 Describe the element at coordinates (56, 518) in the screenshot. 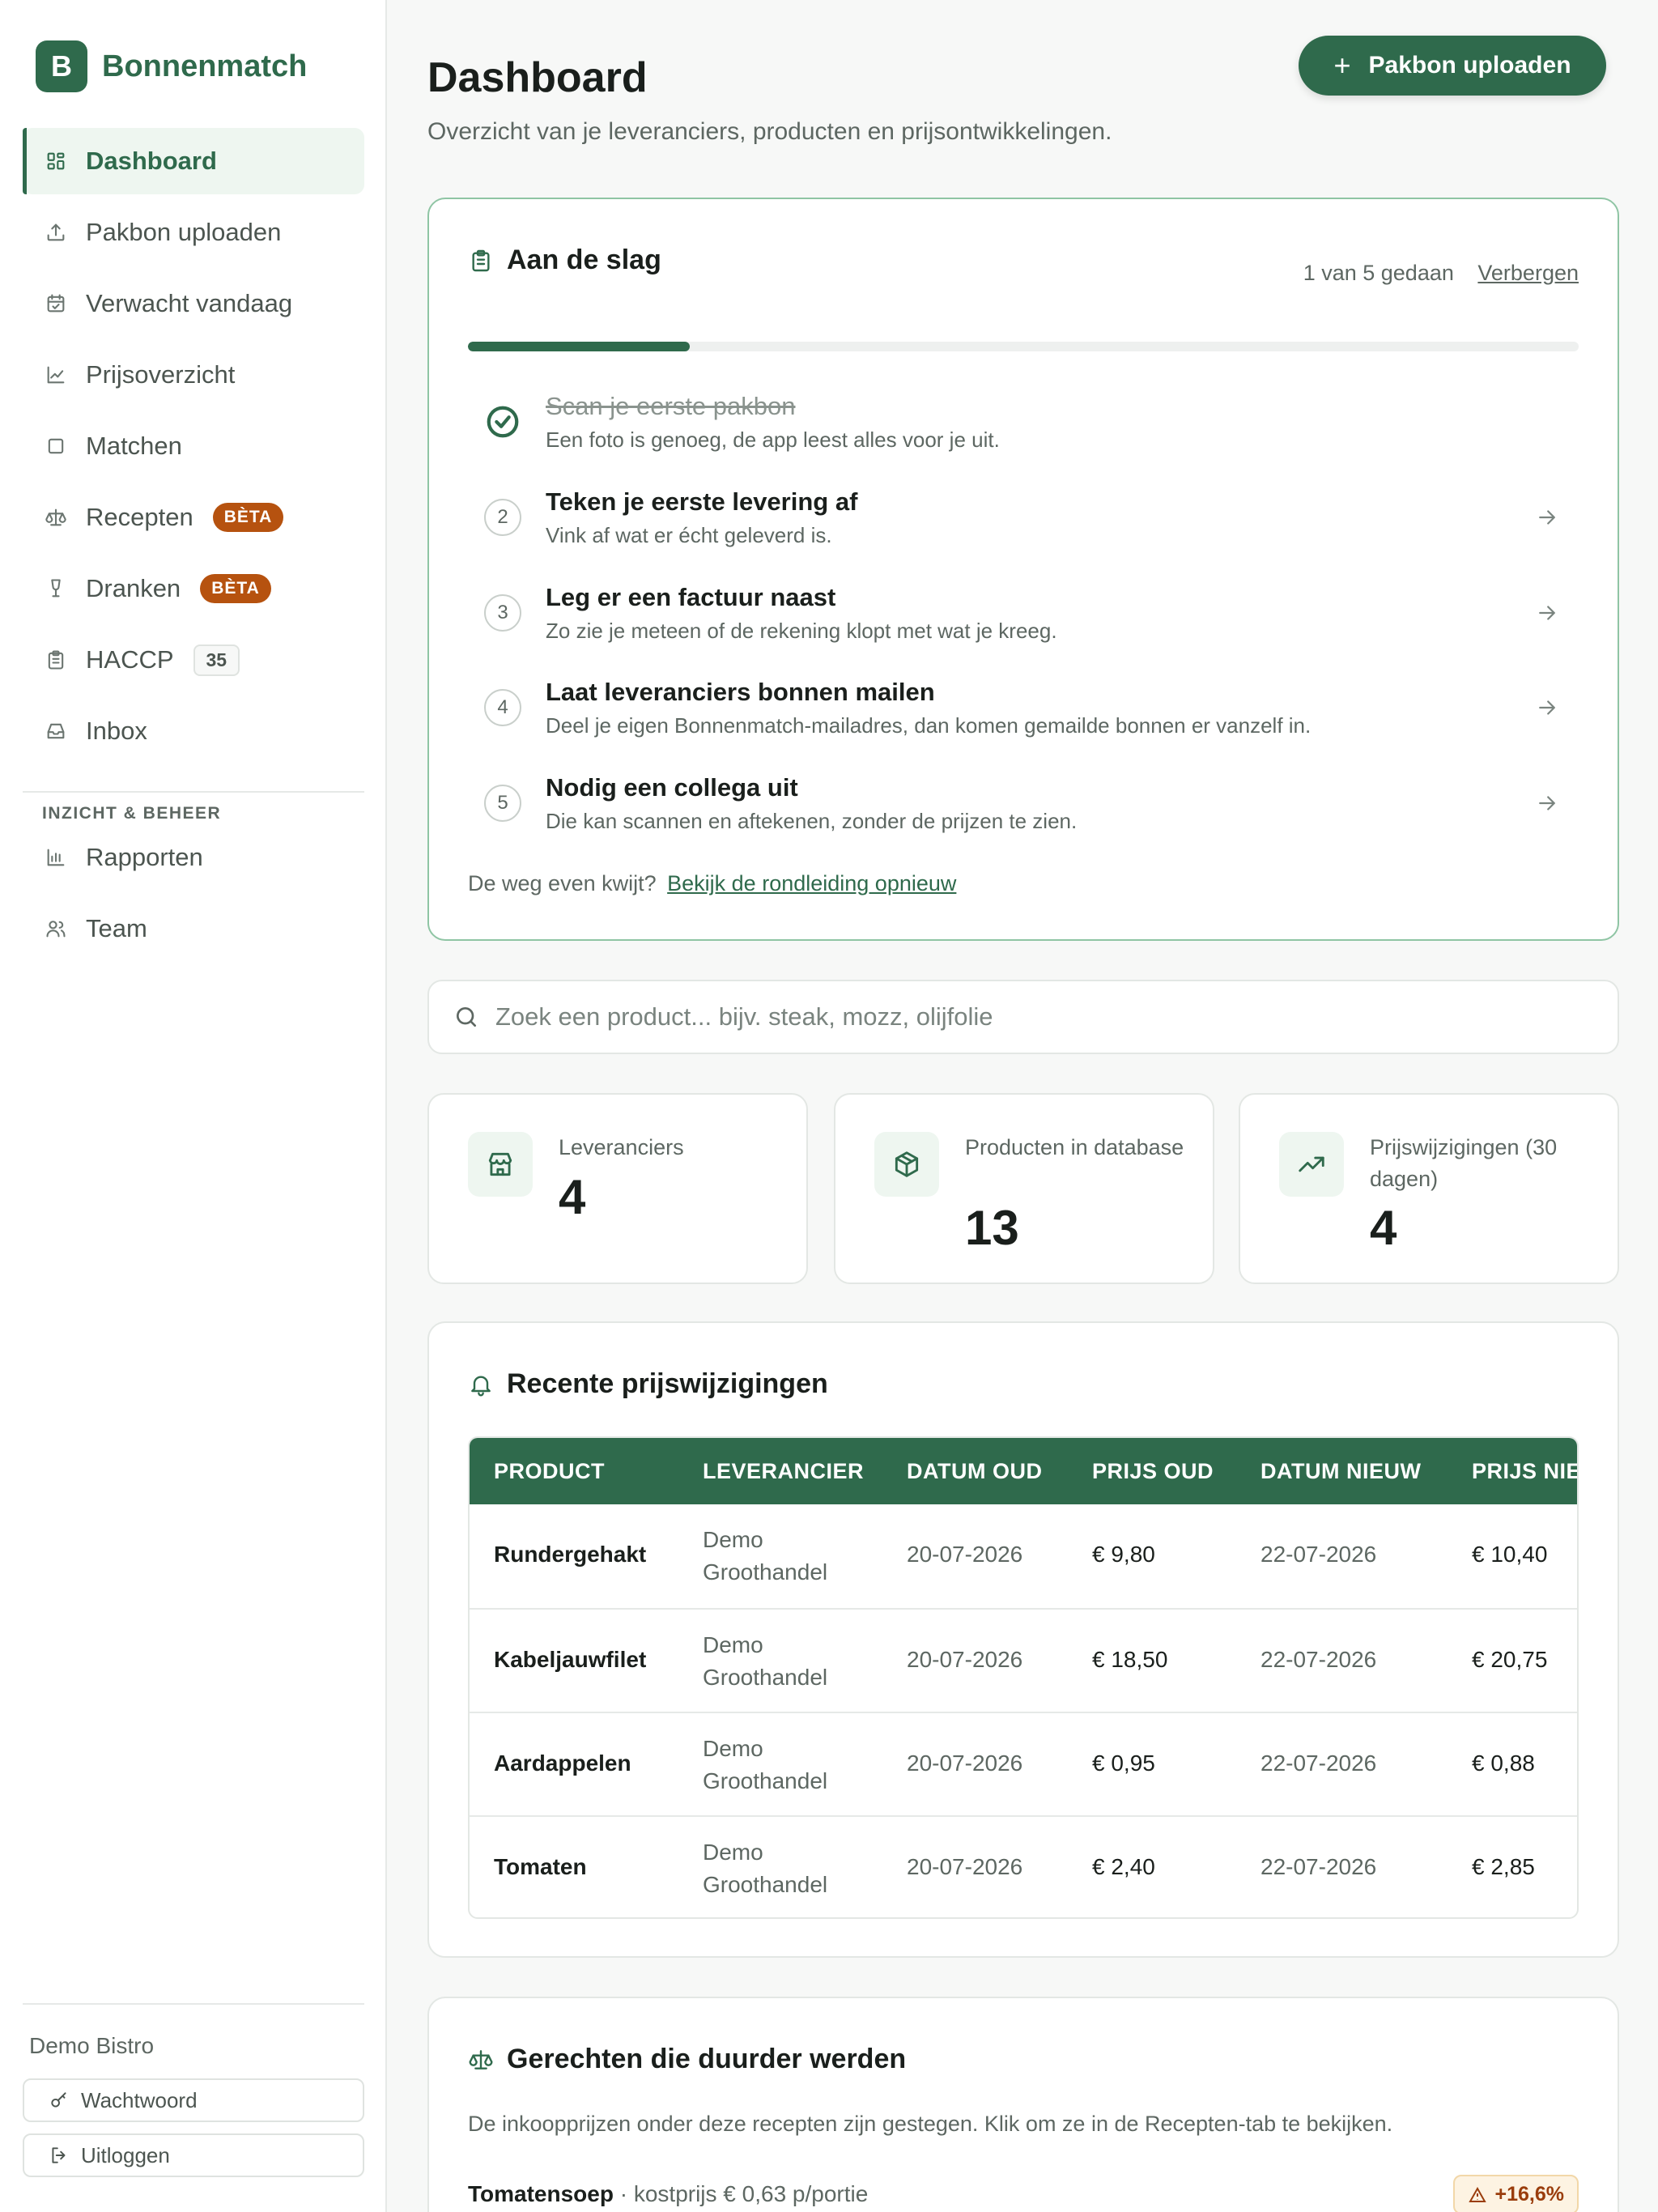

I see `scale-icon` at that location.